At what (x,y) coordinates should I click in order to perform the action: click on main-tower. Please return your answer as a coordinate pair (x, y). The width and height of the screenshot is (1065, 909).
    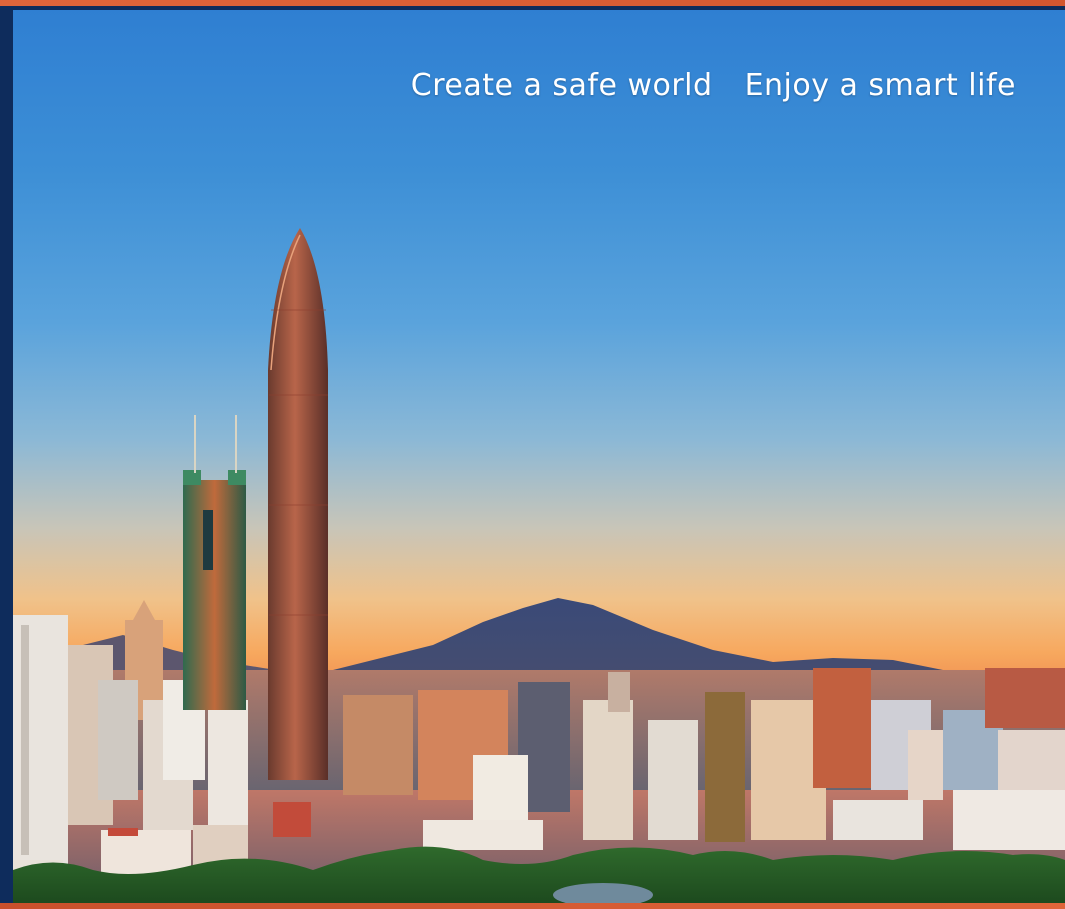
    Looking at the image, I should click on (298, 504).